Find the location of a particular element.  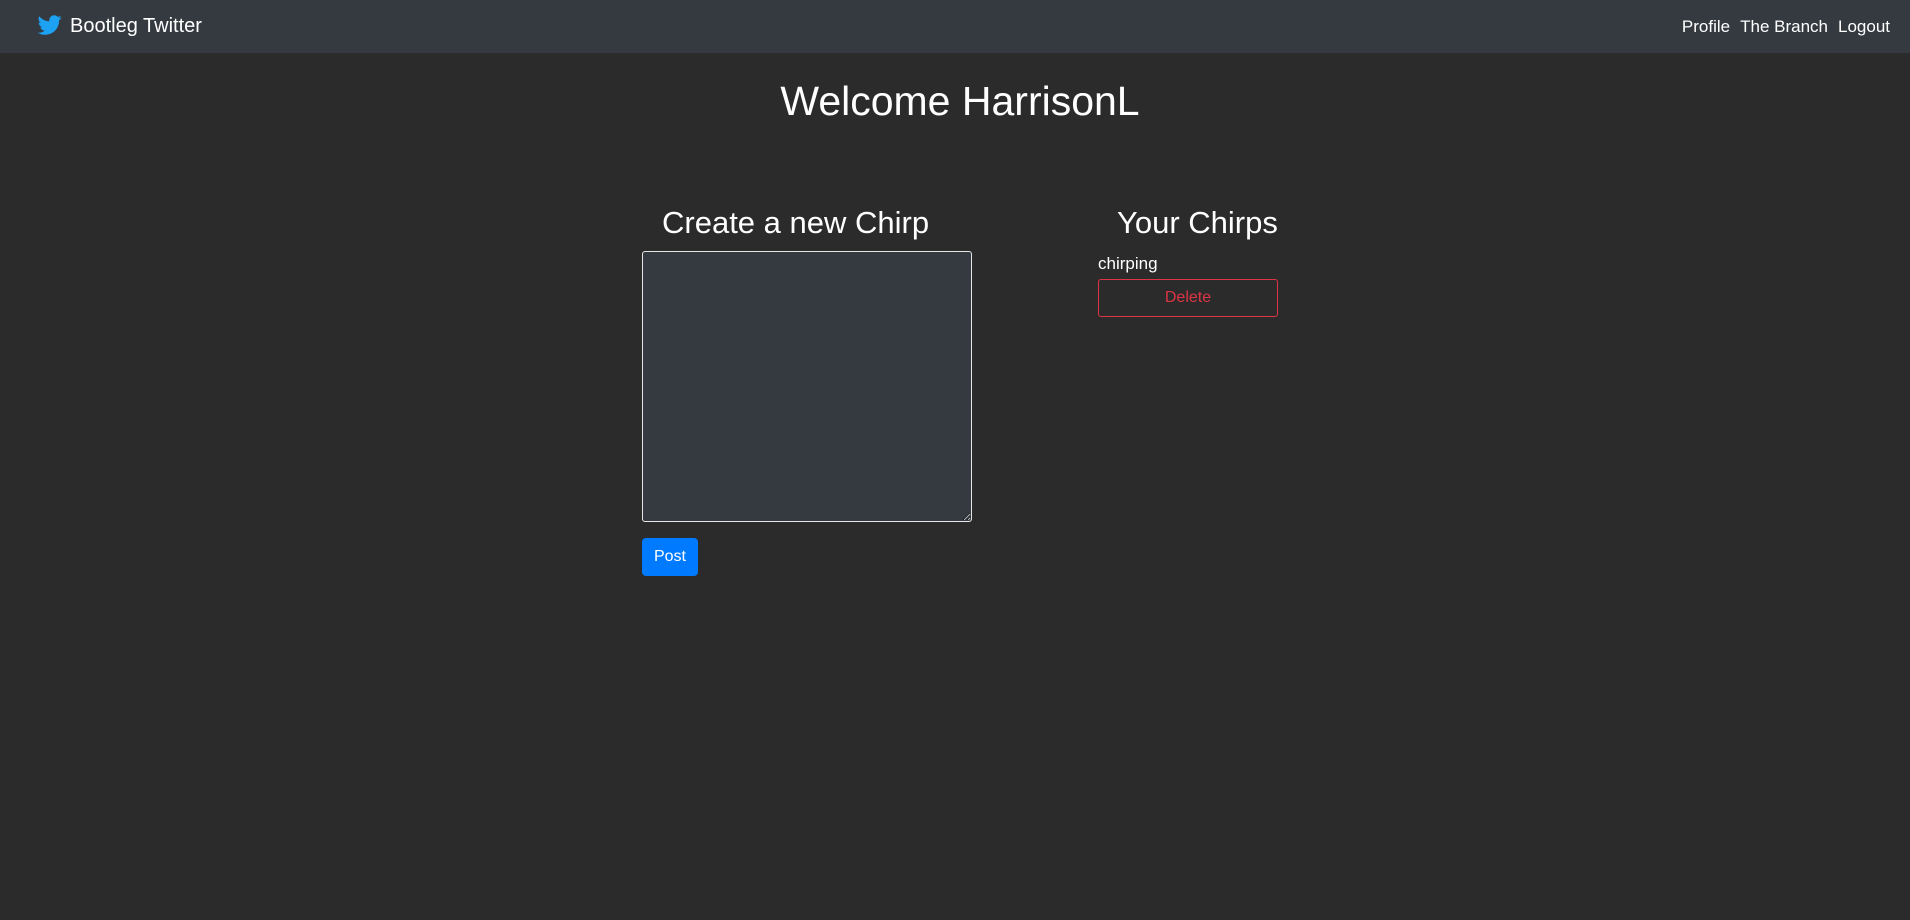

nav-link-logout: Logout is located at coordinates (1864, 27).